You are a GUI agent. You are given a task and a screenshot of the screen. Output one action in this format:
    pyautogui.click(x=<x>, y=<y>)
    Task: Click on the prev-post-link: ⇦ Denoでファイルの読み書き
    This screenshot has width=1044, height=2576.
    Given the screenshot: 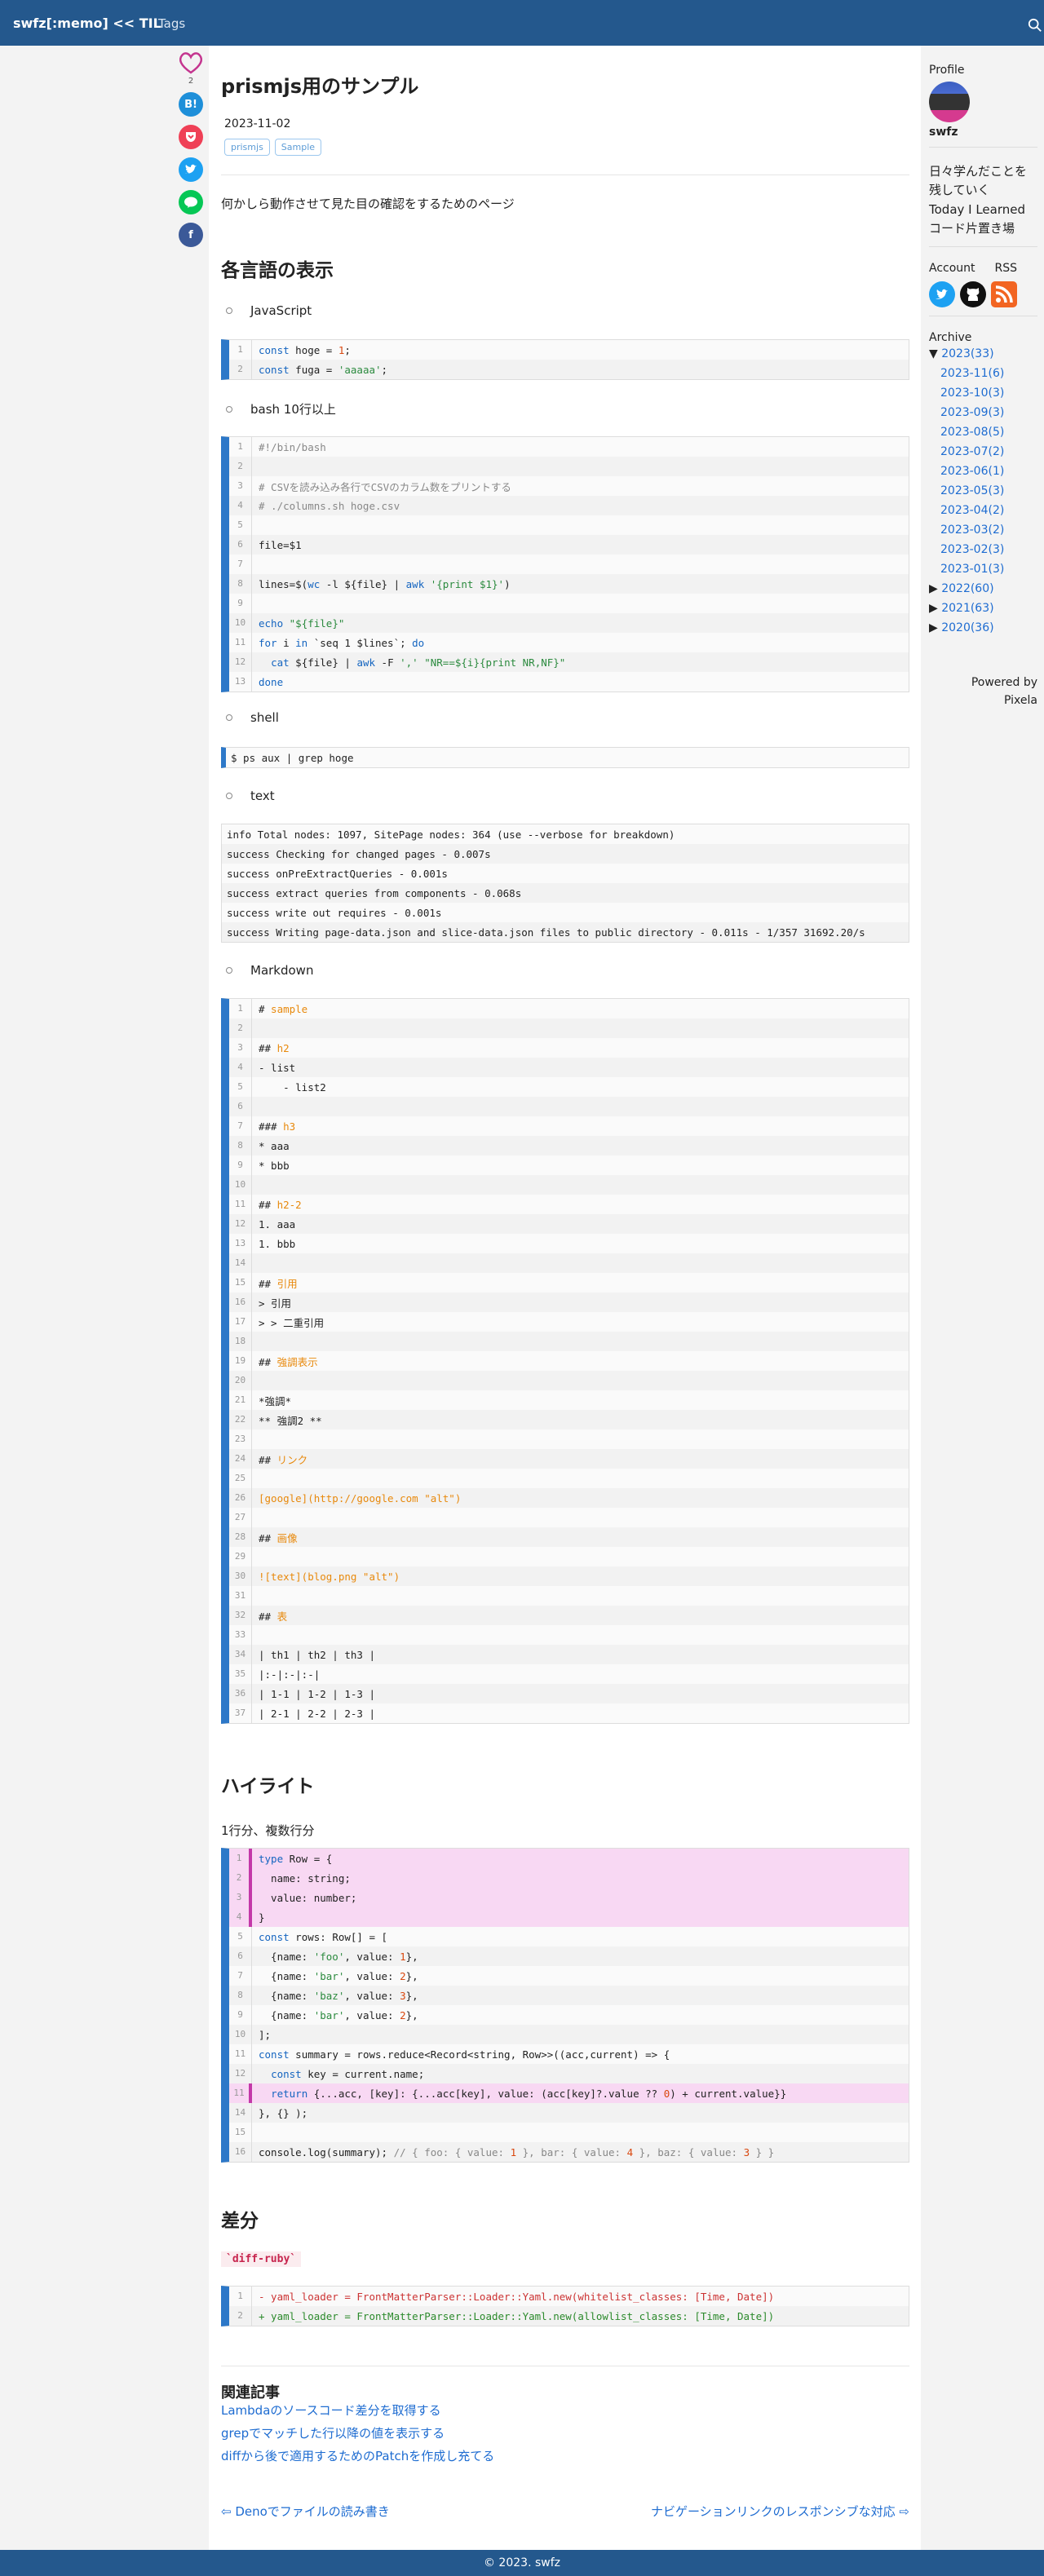 What is the action you would take?
    pyautogui.click(x=305, y=2511)
    